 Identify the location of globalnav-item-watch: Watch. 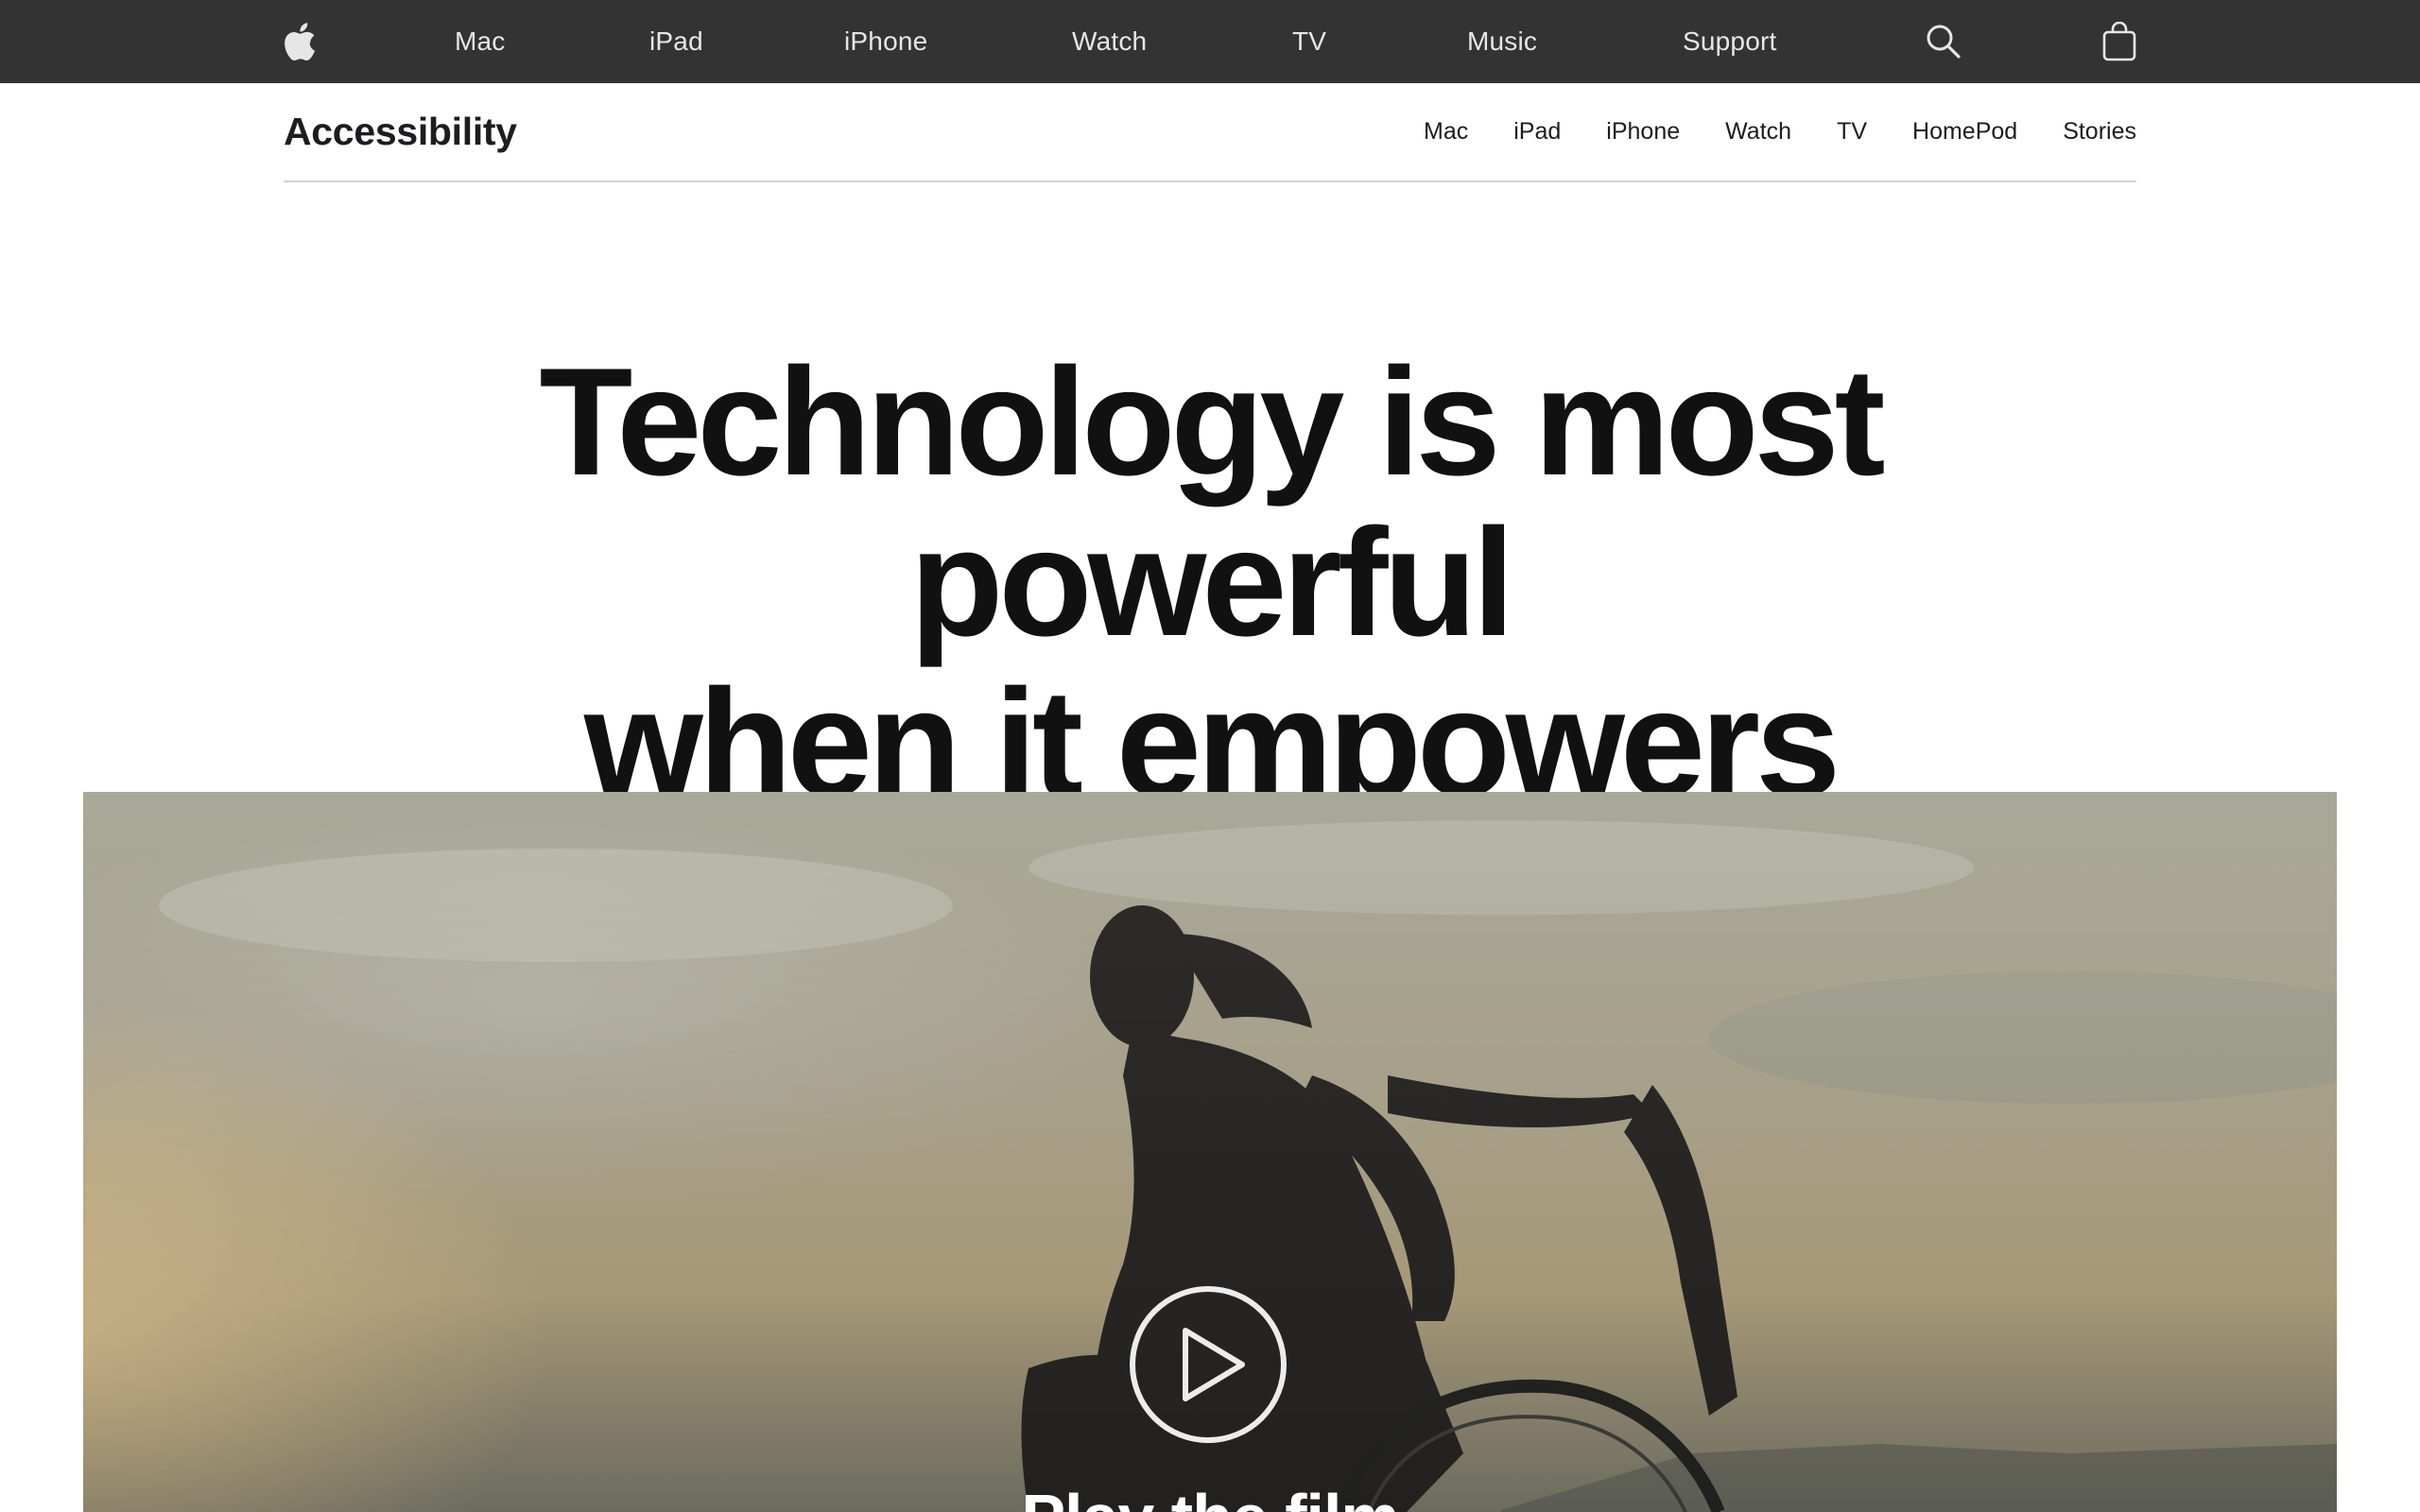
(1110, 41).